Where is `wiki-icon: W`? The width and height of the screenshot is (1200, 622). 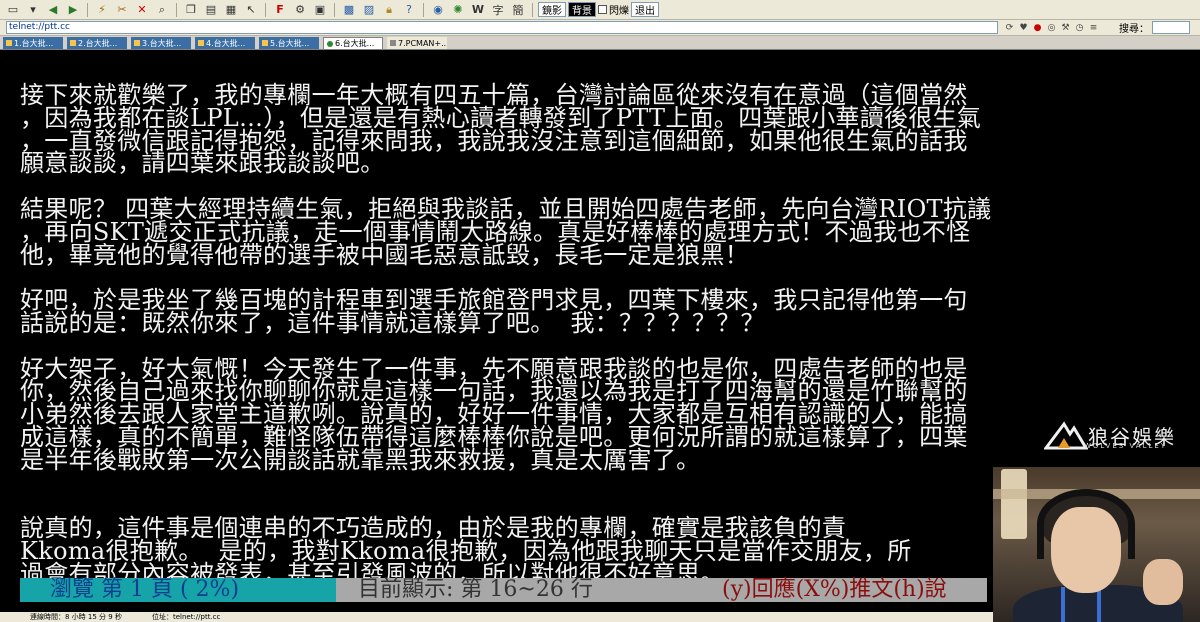
wiki-icon: W is located at coordinates (478, 10).